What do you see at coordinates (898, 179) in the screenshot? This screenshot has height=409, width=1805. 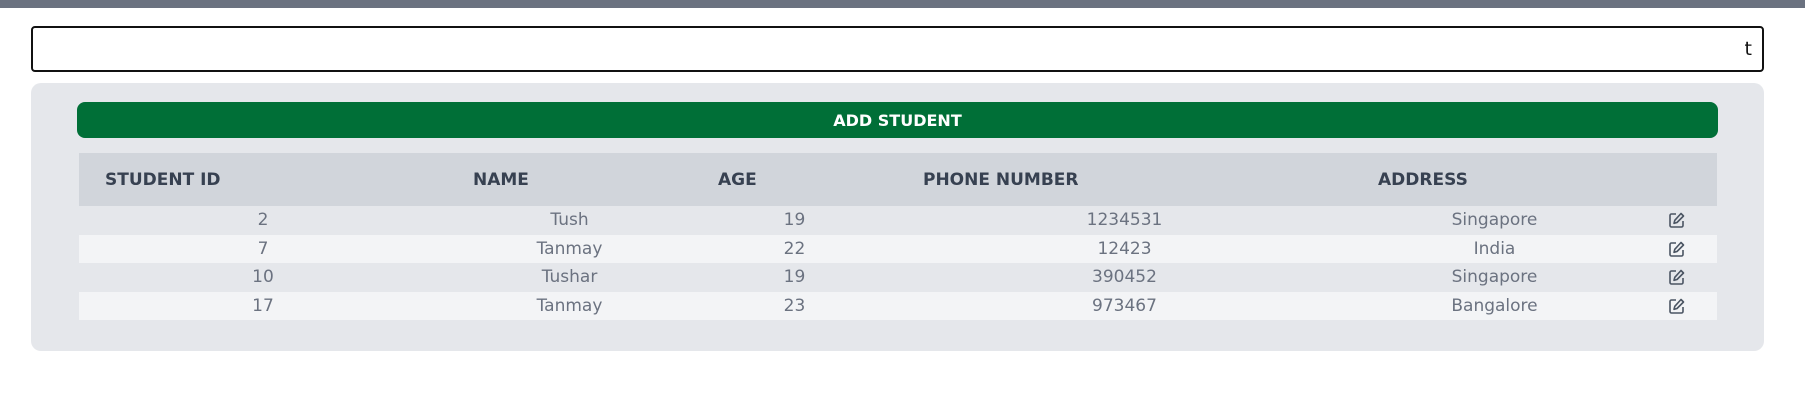 I see `table-header-row: STUDENT ID NAME AGE PHONE NUMBER ADDRESS` at bounding box center [898, 179].